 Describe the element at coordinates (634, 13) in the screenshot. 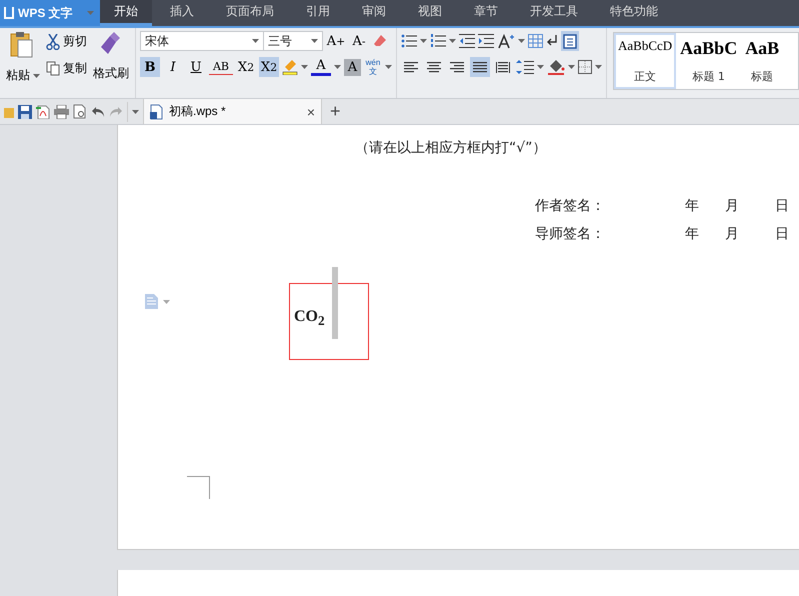

I see `menu-tab: 特色功能` at that location.